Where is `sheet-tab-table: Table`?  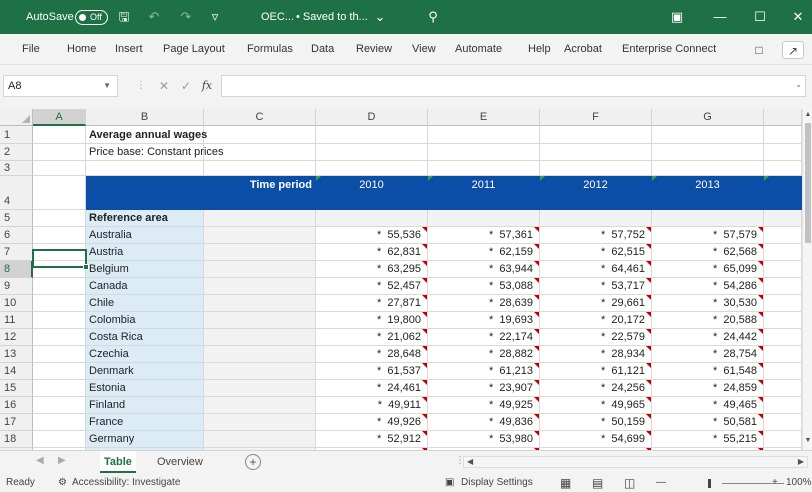
sheet-tab-table: Table is located at coordinates (118, 462).